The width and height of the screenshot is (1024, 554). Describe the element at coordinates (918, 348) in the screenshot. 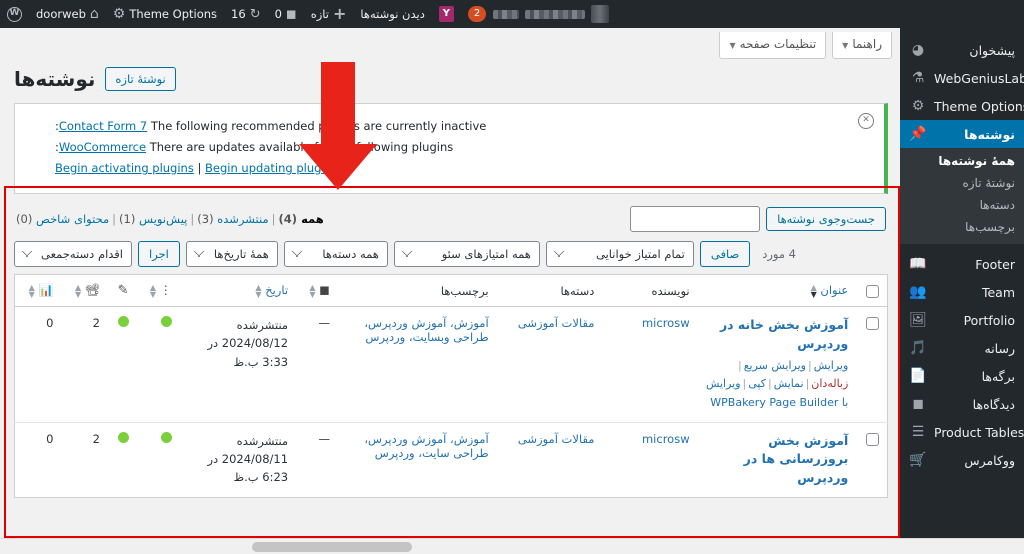

I see `media-icon: 🎵` at that location.